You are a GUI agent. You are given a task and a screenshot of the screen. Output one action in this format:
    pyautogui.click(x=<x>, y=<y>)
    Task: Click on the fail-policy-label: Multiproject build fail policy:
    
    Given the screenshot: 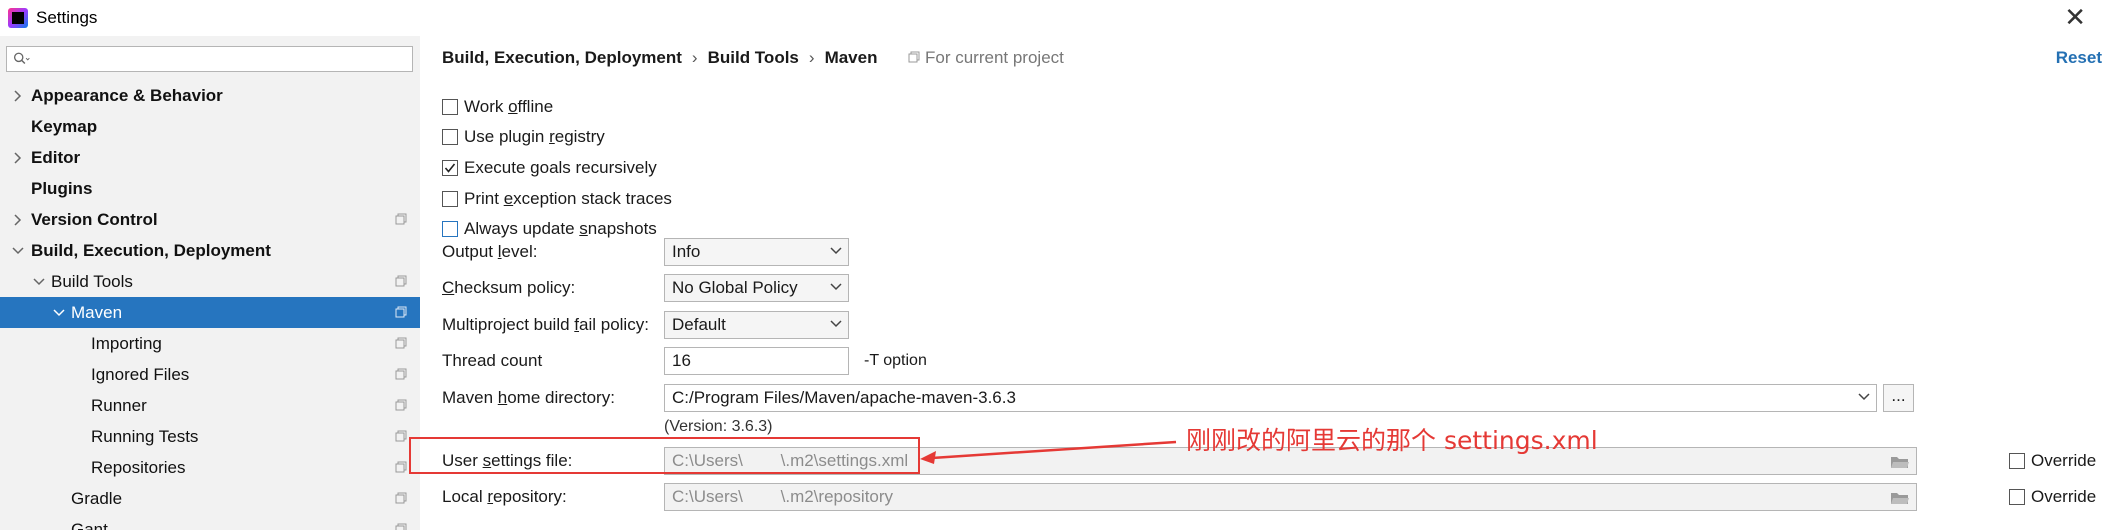 What is the action you would take?
    pyautogui.click(x=545, y=324)
    